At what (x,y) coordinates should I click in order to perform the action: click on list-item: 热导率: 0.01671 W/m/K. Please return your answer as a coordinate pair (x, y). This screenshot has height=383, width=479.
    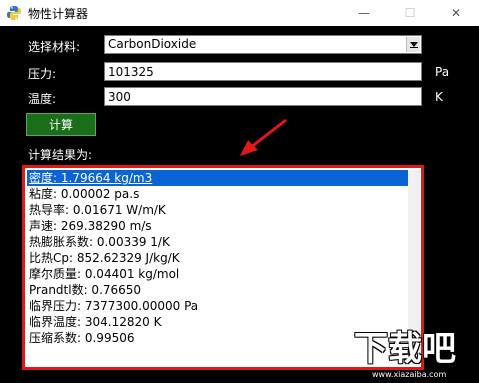
    Looking at the image, I should click on (218, 210).